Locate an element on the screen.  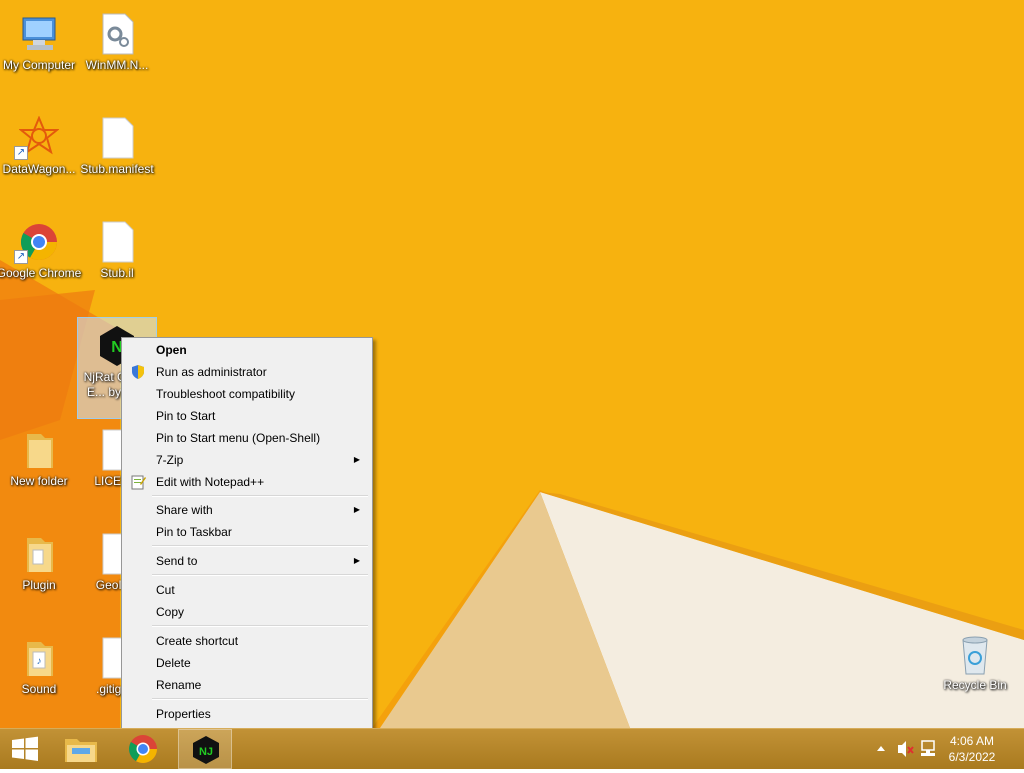
taskbar-njrat: NJ is located at coordinates (205, 749).